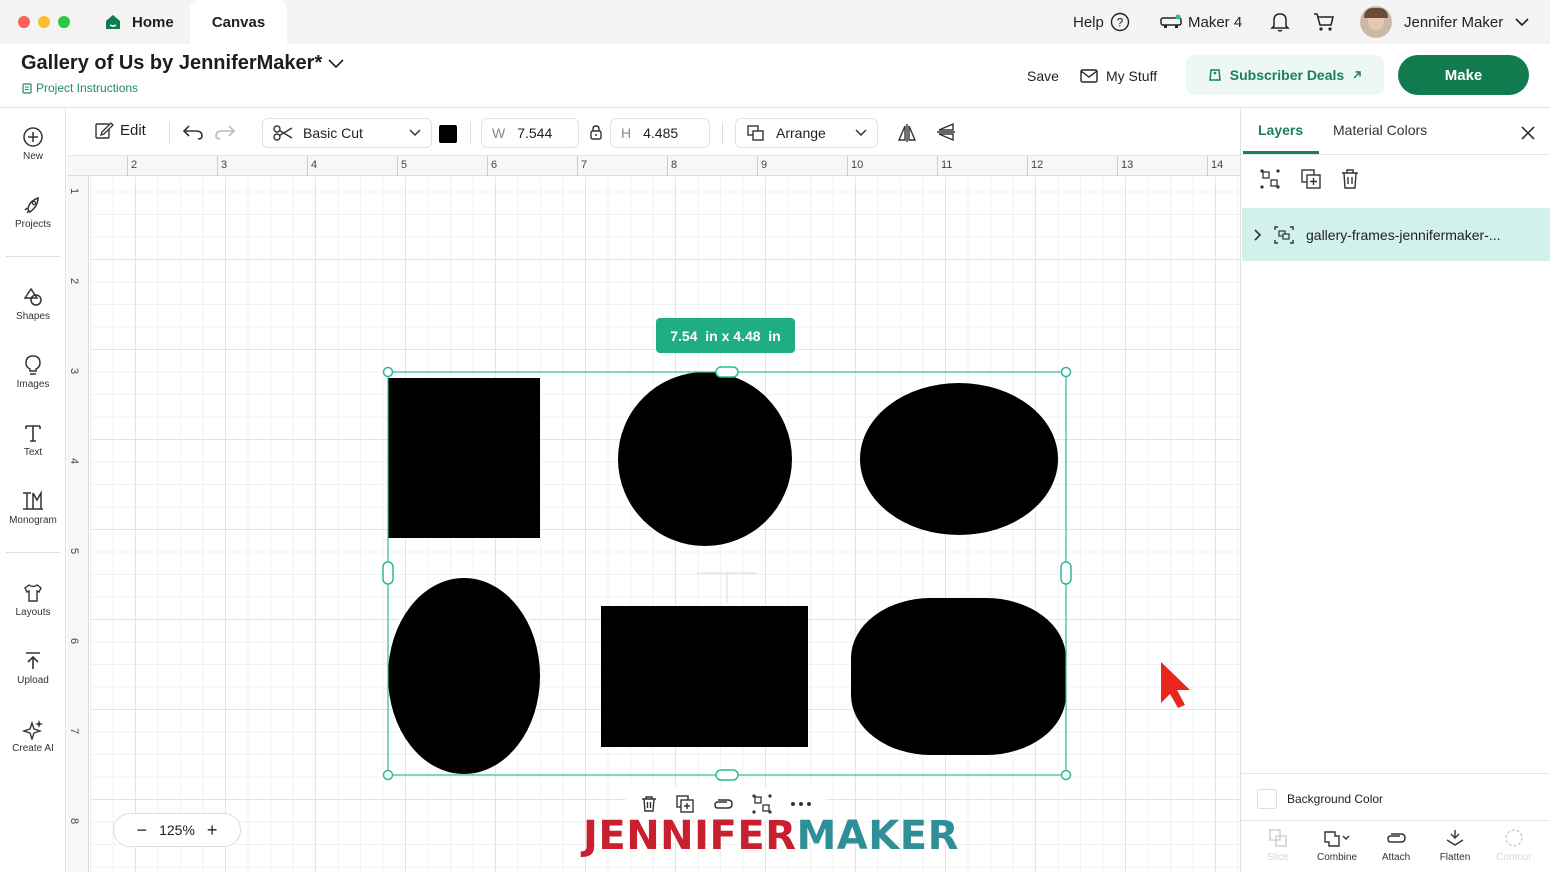  I want to click on attach-button: Attach, so click(1396, 850).